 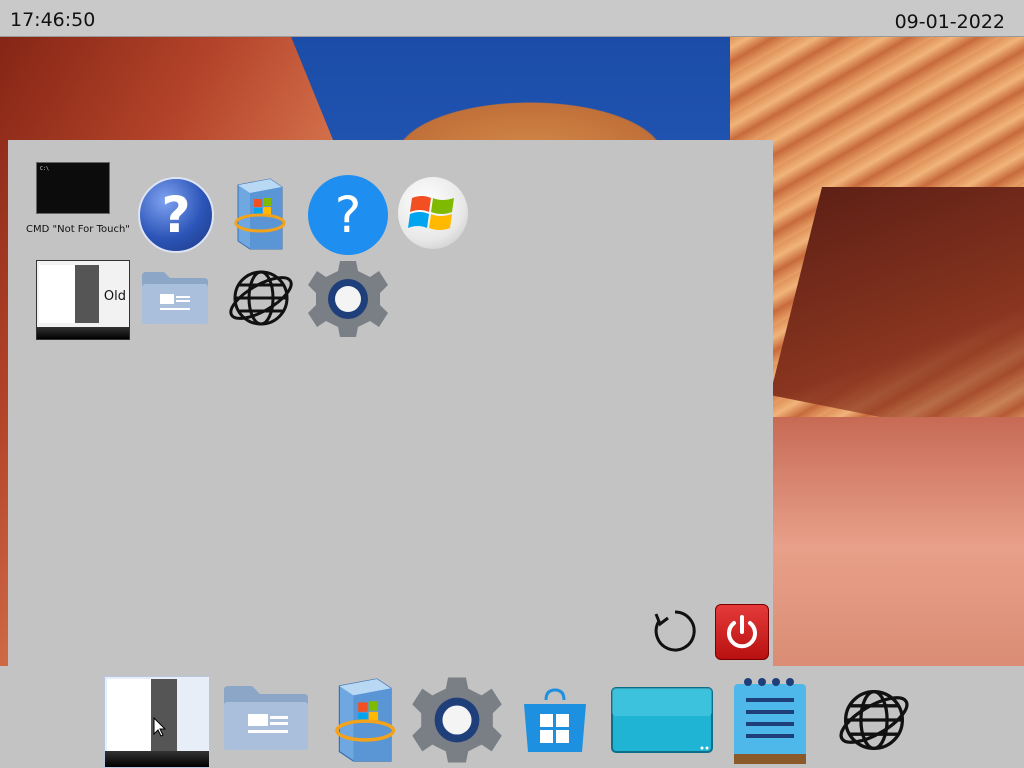 What do you see at coordinates (770, 720) in the screenshot?
I see `taskbar-notepad-icon` at bounding box center [770, 720].